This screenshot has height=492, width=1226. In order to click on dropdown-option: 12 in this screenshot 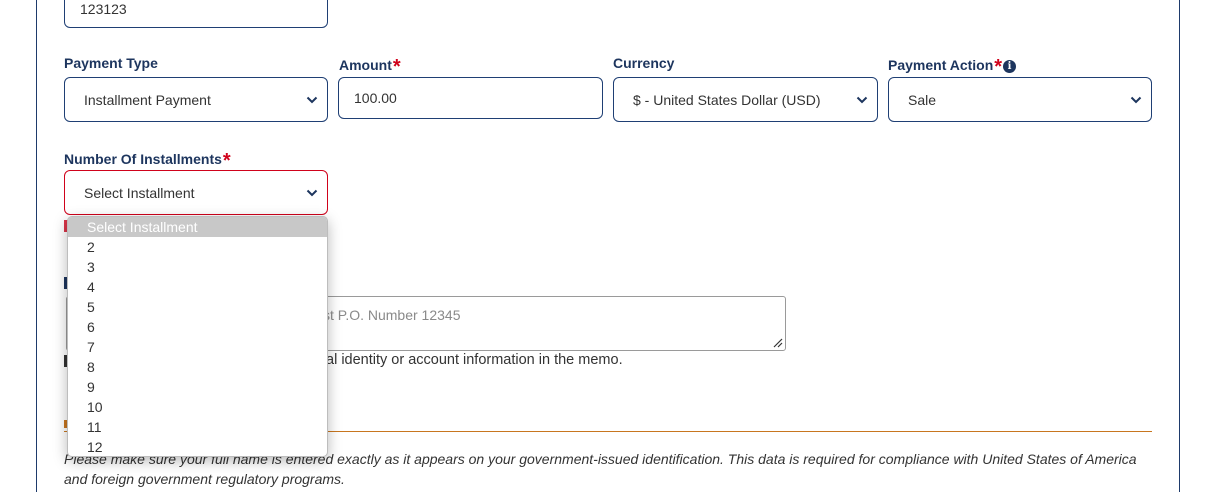, I will do `click(197, 446)`.